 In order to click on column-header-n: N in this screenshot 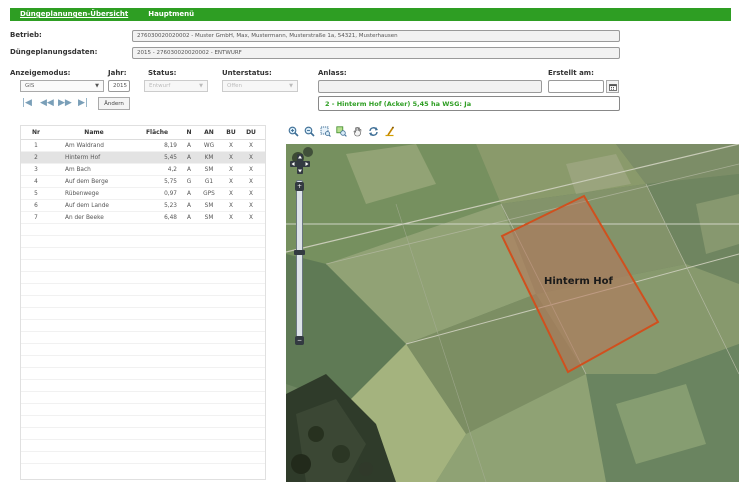, I will do `click(189, 132)`.